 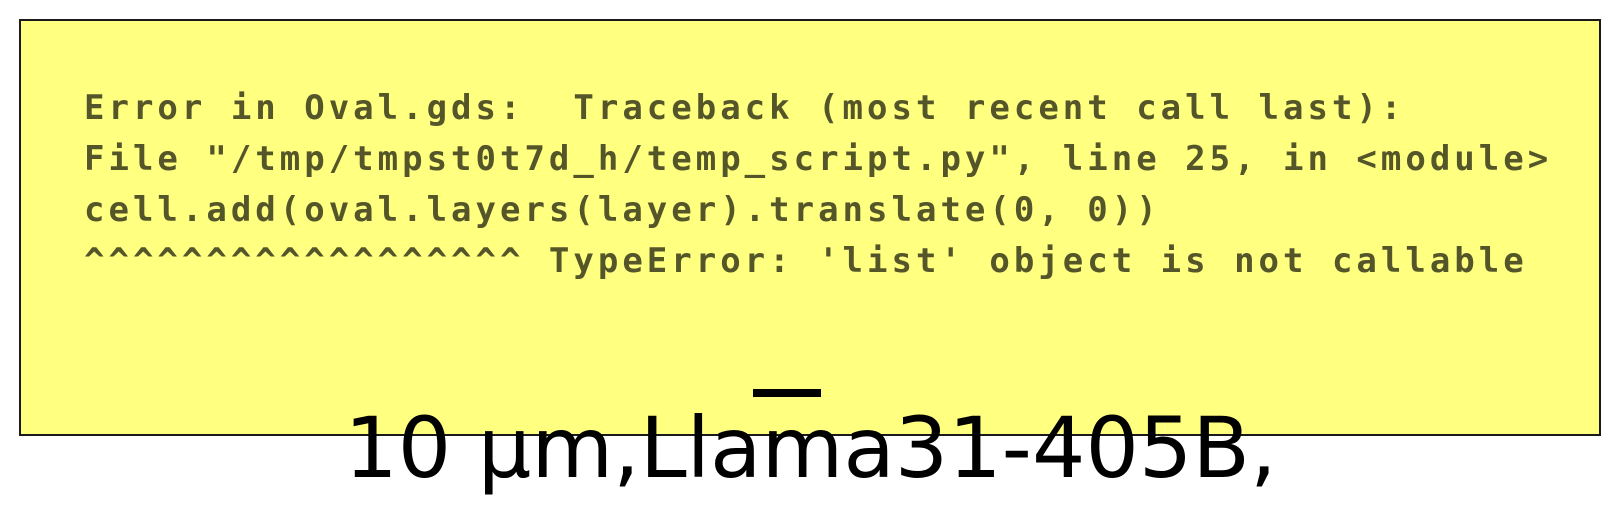 What do you see at coordinates (810, 448) in the screenshot?
I see `caption-label: 10 µm,Llama31-405B,` at bounding box center [810, 448].